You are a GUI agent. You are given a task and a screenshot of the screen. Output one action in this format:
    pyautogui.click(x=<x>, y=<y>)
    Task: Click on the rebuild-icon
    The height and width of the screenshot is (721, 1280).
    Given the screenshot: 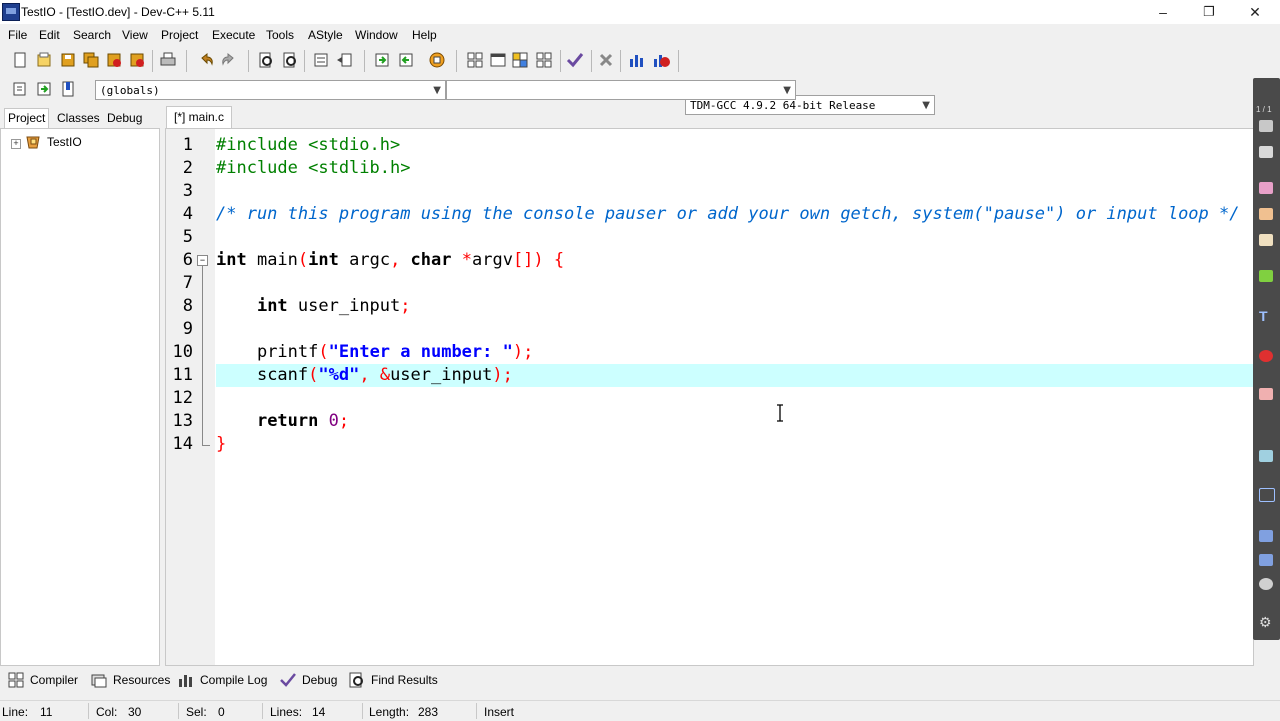 What is the action you would take?
    pyautogui.click(x=544, y=60)
    